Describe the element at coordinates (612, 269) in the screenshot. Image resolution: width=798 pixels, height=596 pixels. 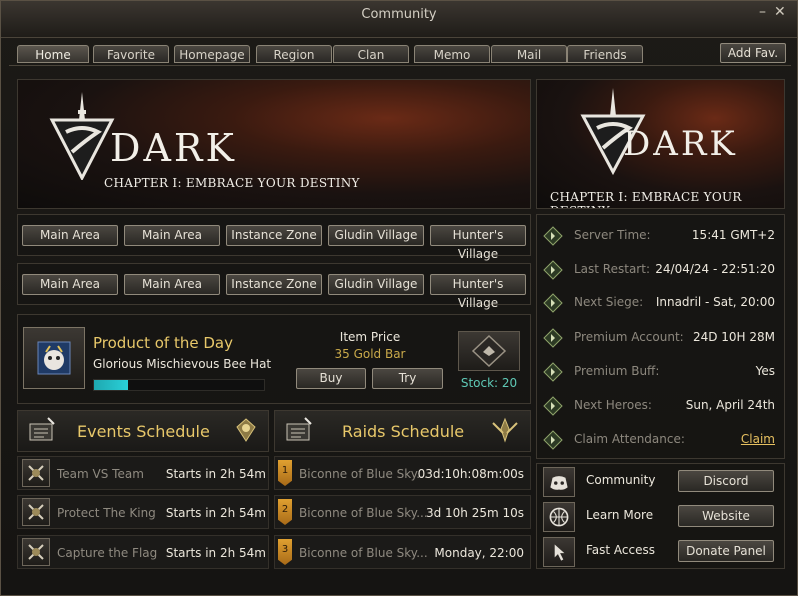
I see `info-key: Last Restart:` at that location.